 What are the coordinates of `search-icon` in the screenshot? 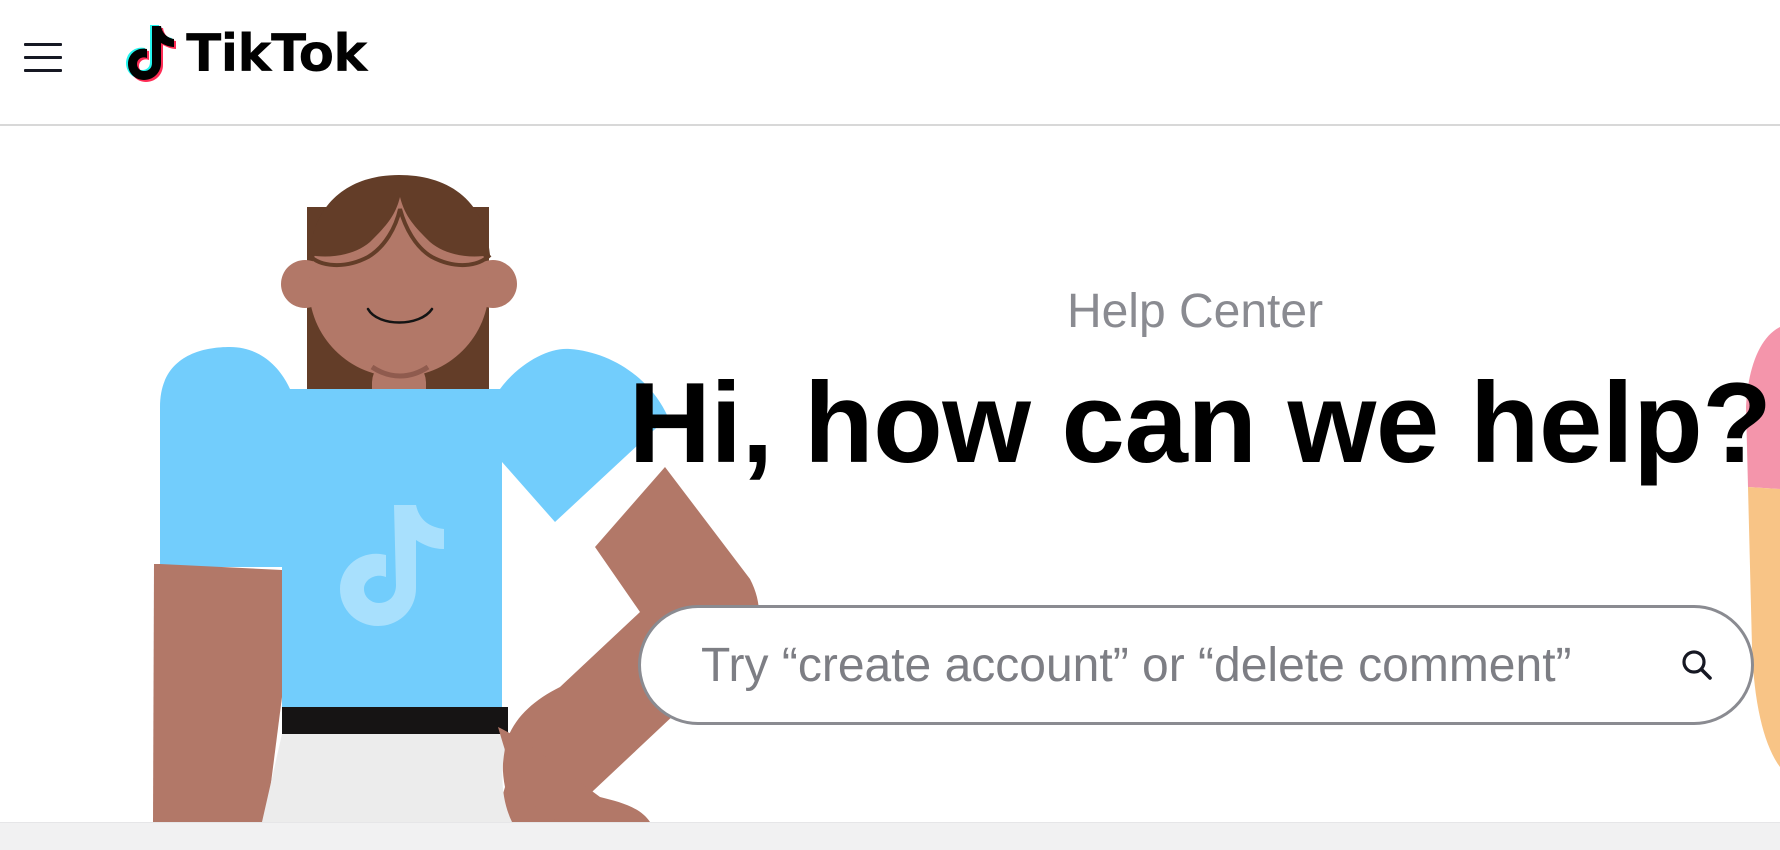 It's located at (1697, 665).